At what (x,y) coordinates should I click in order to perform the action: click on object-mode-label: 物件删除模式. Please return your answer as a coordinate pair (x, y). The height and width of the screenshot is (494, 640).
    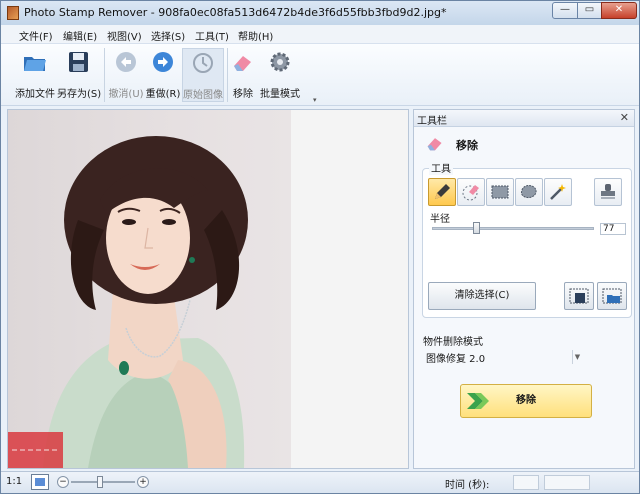
    Looking at the image, I should click on (453, 342).